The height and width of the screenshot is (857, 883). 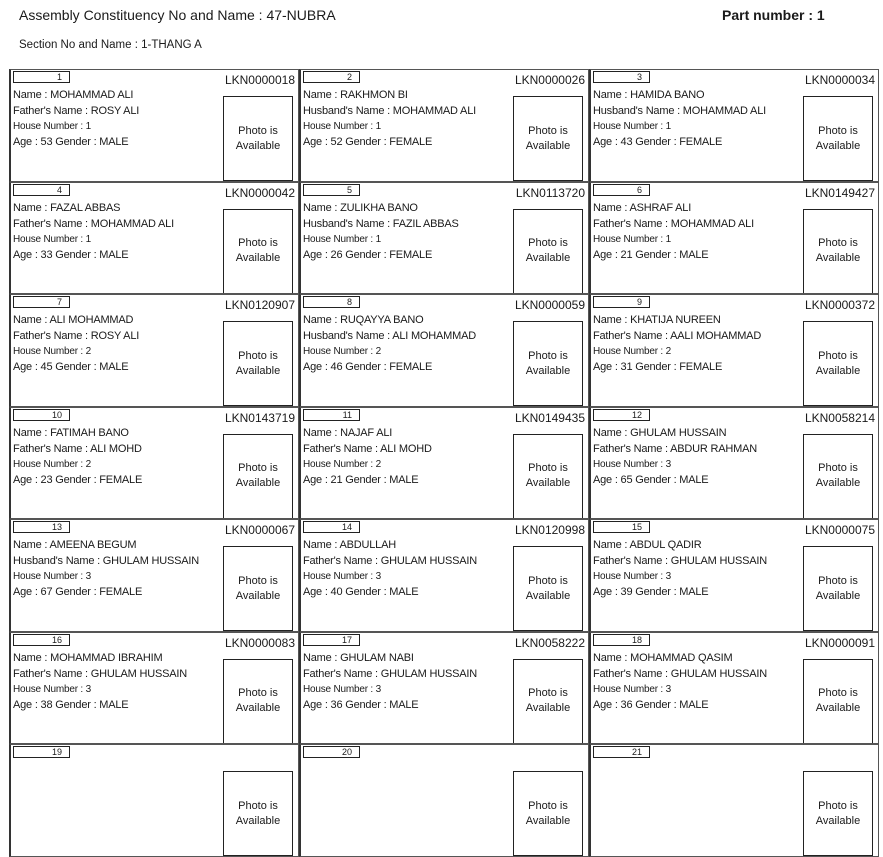 I want to click on serial-number: 18, so click(x=621, y=639).